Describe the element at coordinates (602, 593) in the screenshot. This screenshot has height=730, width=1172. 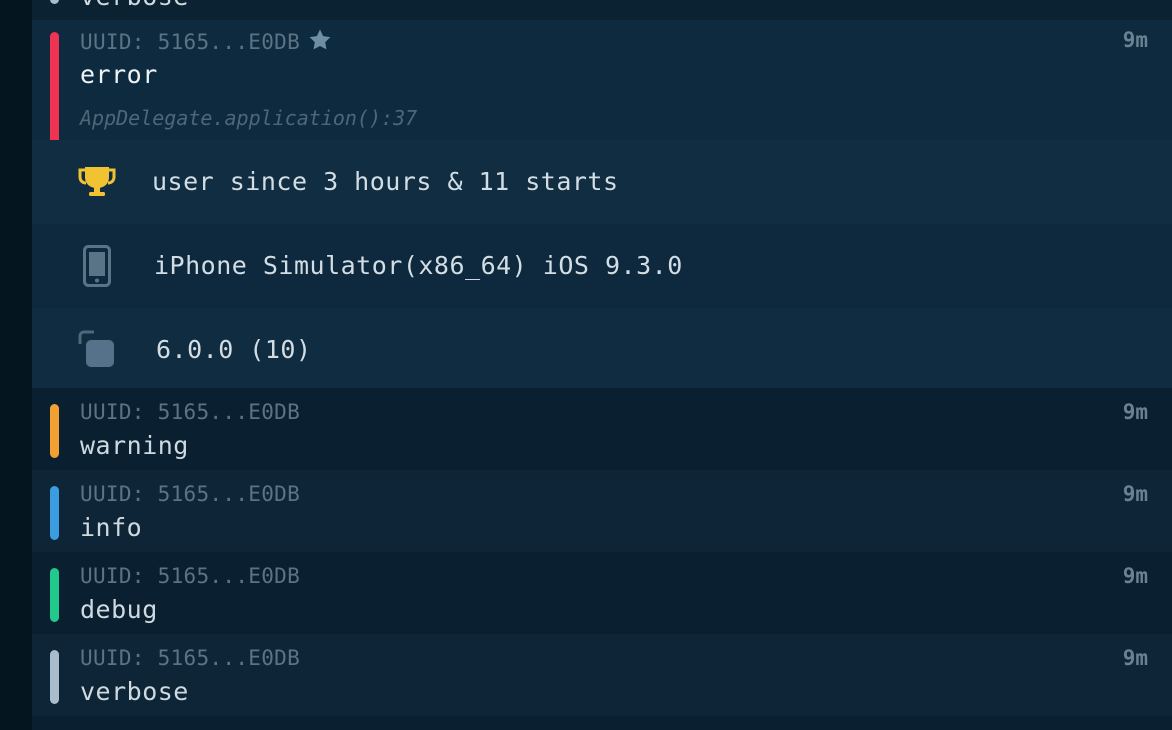
I see `log-entry-debug: UUID: 5165...E0DB 9m debug` at that location.